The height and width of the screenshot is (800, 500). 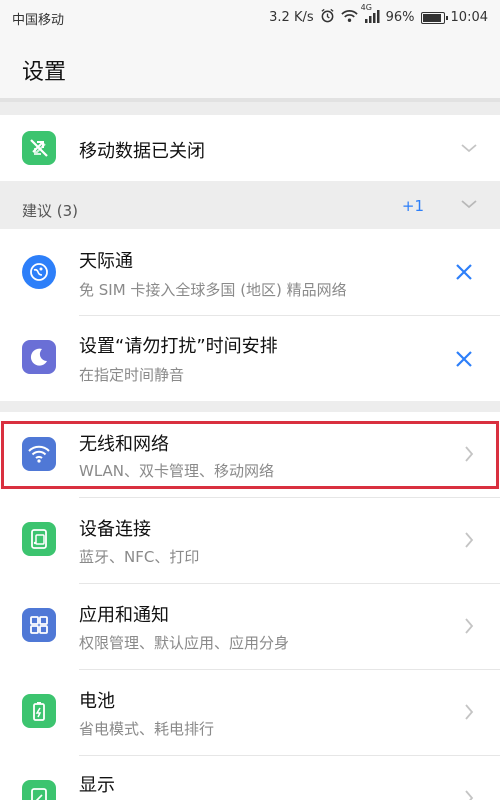 What do you see at coordinates (250, 205) in the screenshot?
I see `suggestions-header: 建议 (3) +1` at bounding box center [250, 205].